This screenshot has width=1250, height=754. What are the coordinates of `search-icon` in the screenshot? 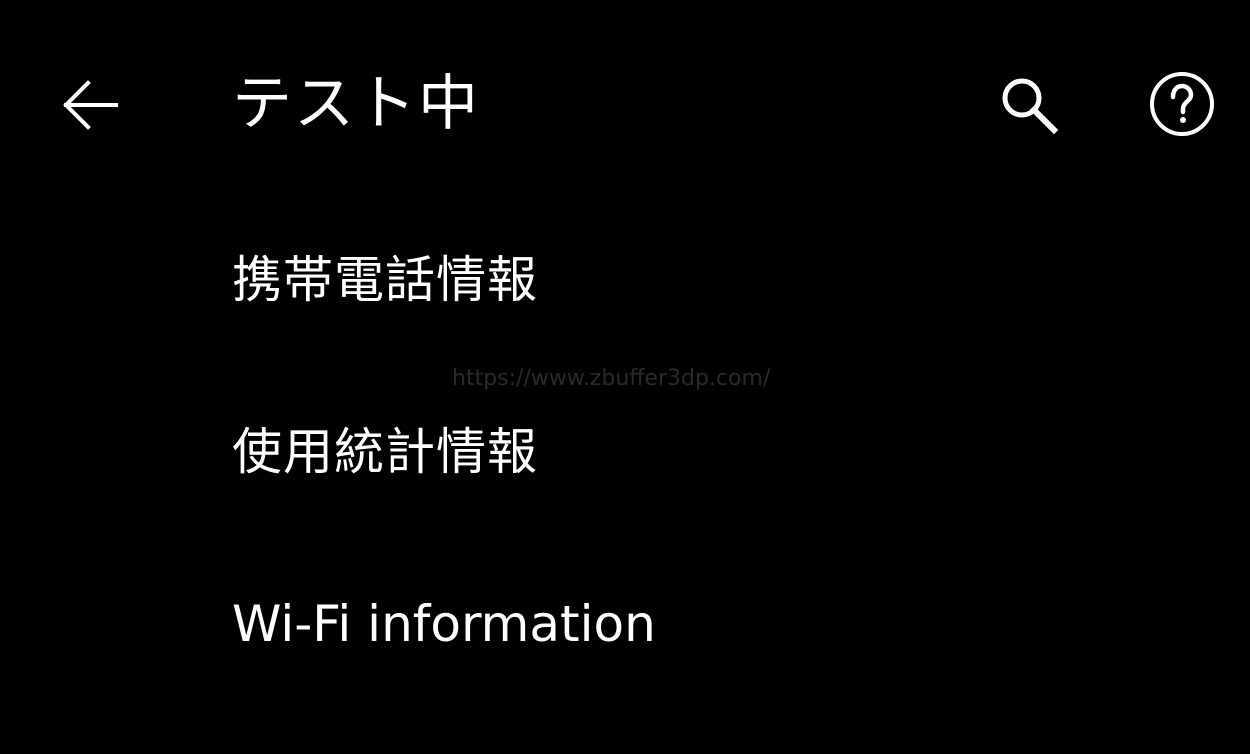 It's located at (1030, 106).